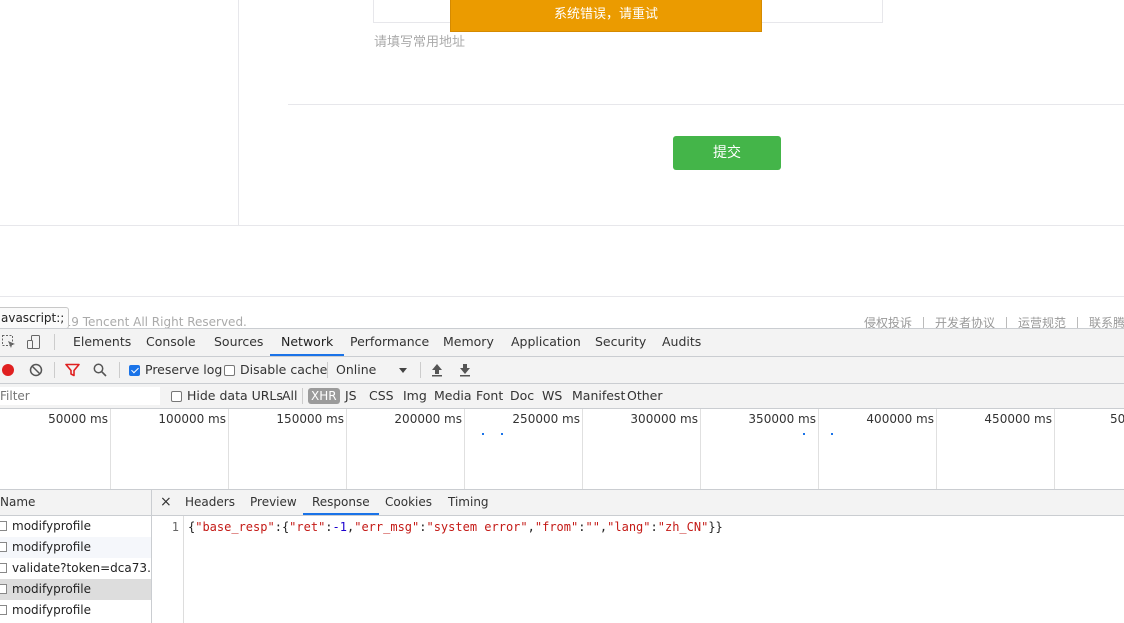  What do you see at coordinates (552, 396) in the screenshot?
I see `filter-type-ws: WS` at bounding box center [552, 396].